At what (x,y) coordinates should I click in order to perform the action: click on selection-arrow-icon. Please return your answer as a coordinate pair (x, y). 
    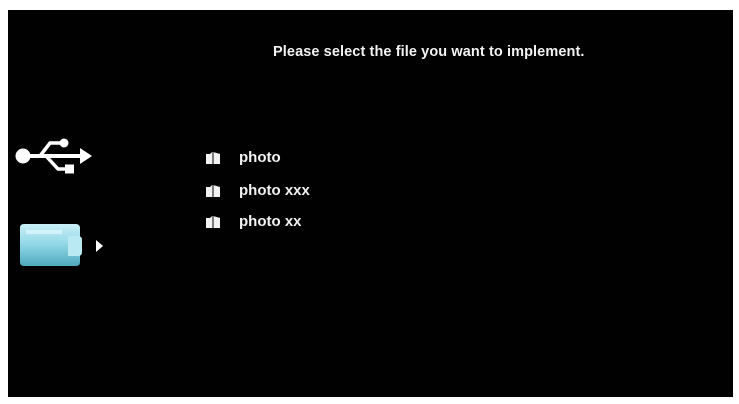
    Looking at the image, I should click on (99, 246).